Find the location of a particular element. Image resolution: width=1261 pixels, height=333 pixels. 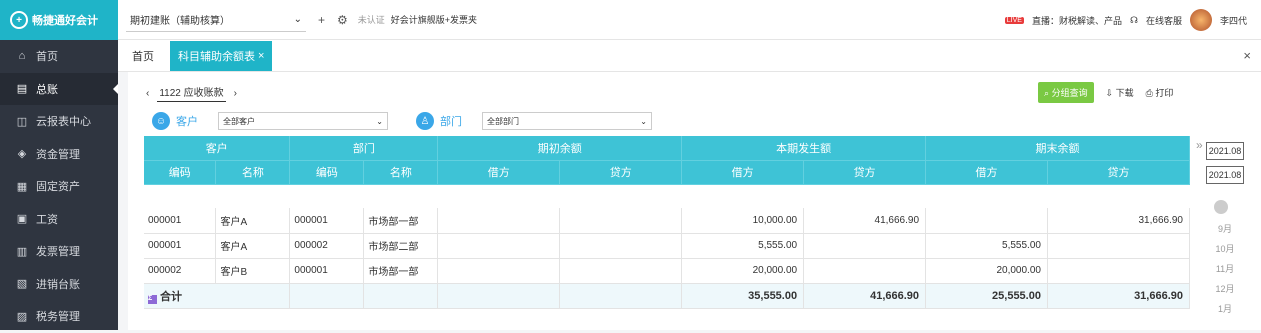

total-label: 合计 is located at coordinates (171, 296).